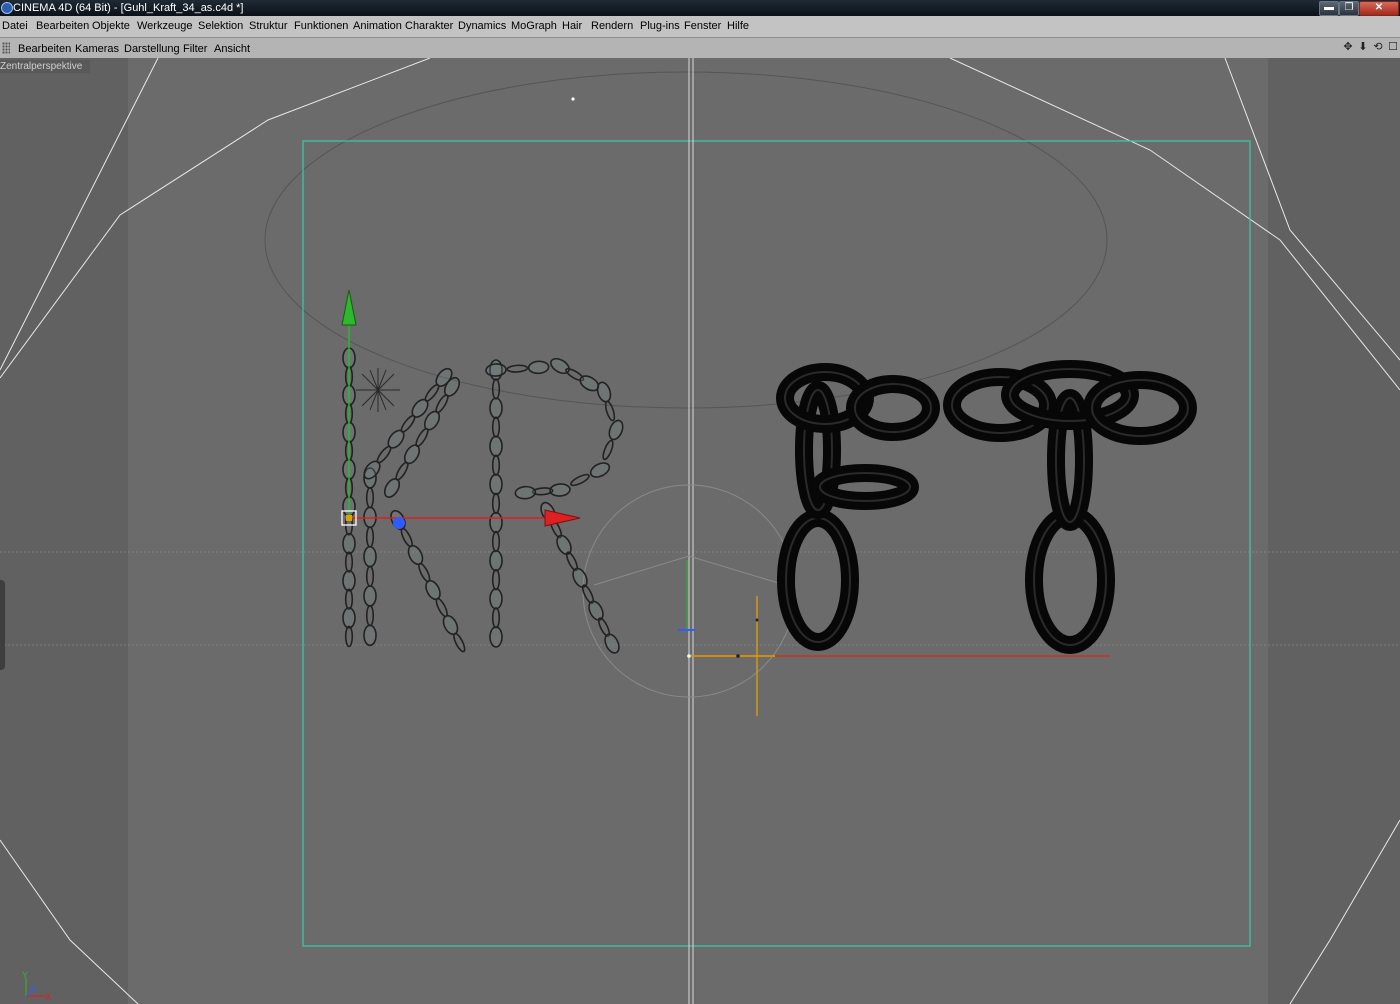 This screenshot has width=1400, height=1004. What do you see at coordinates (349, 307) in the screenshot?
I see `move-y-axis-arrow` at bounding box center [349, 307].